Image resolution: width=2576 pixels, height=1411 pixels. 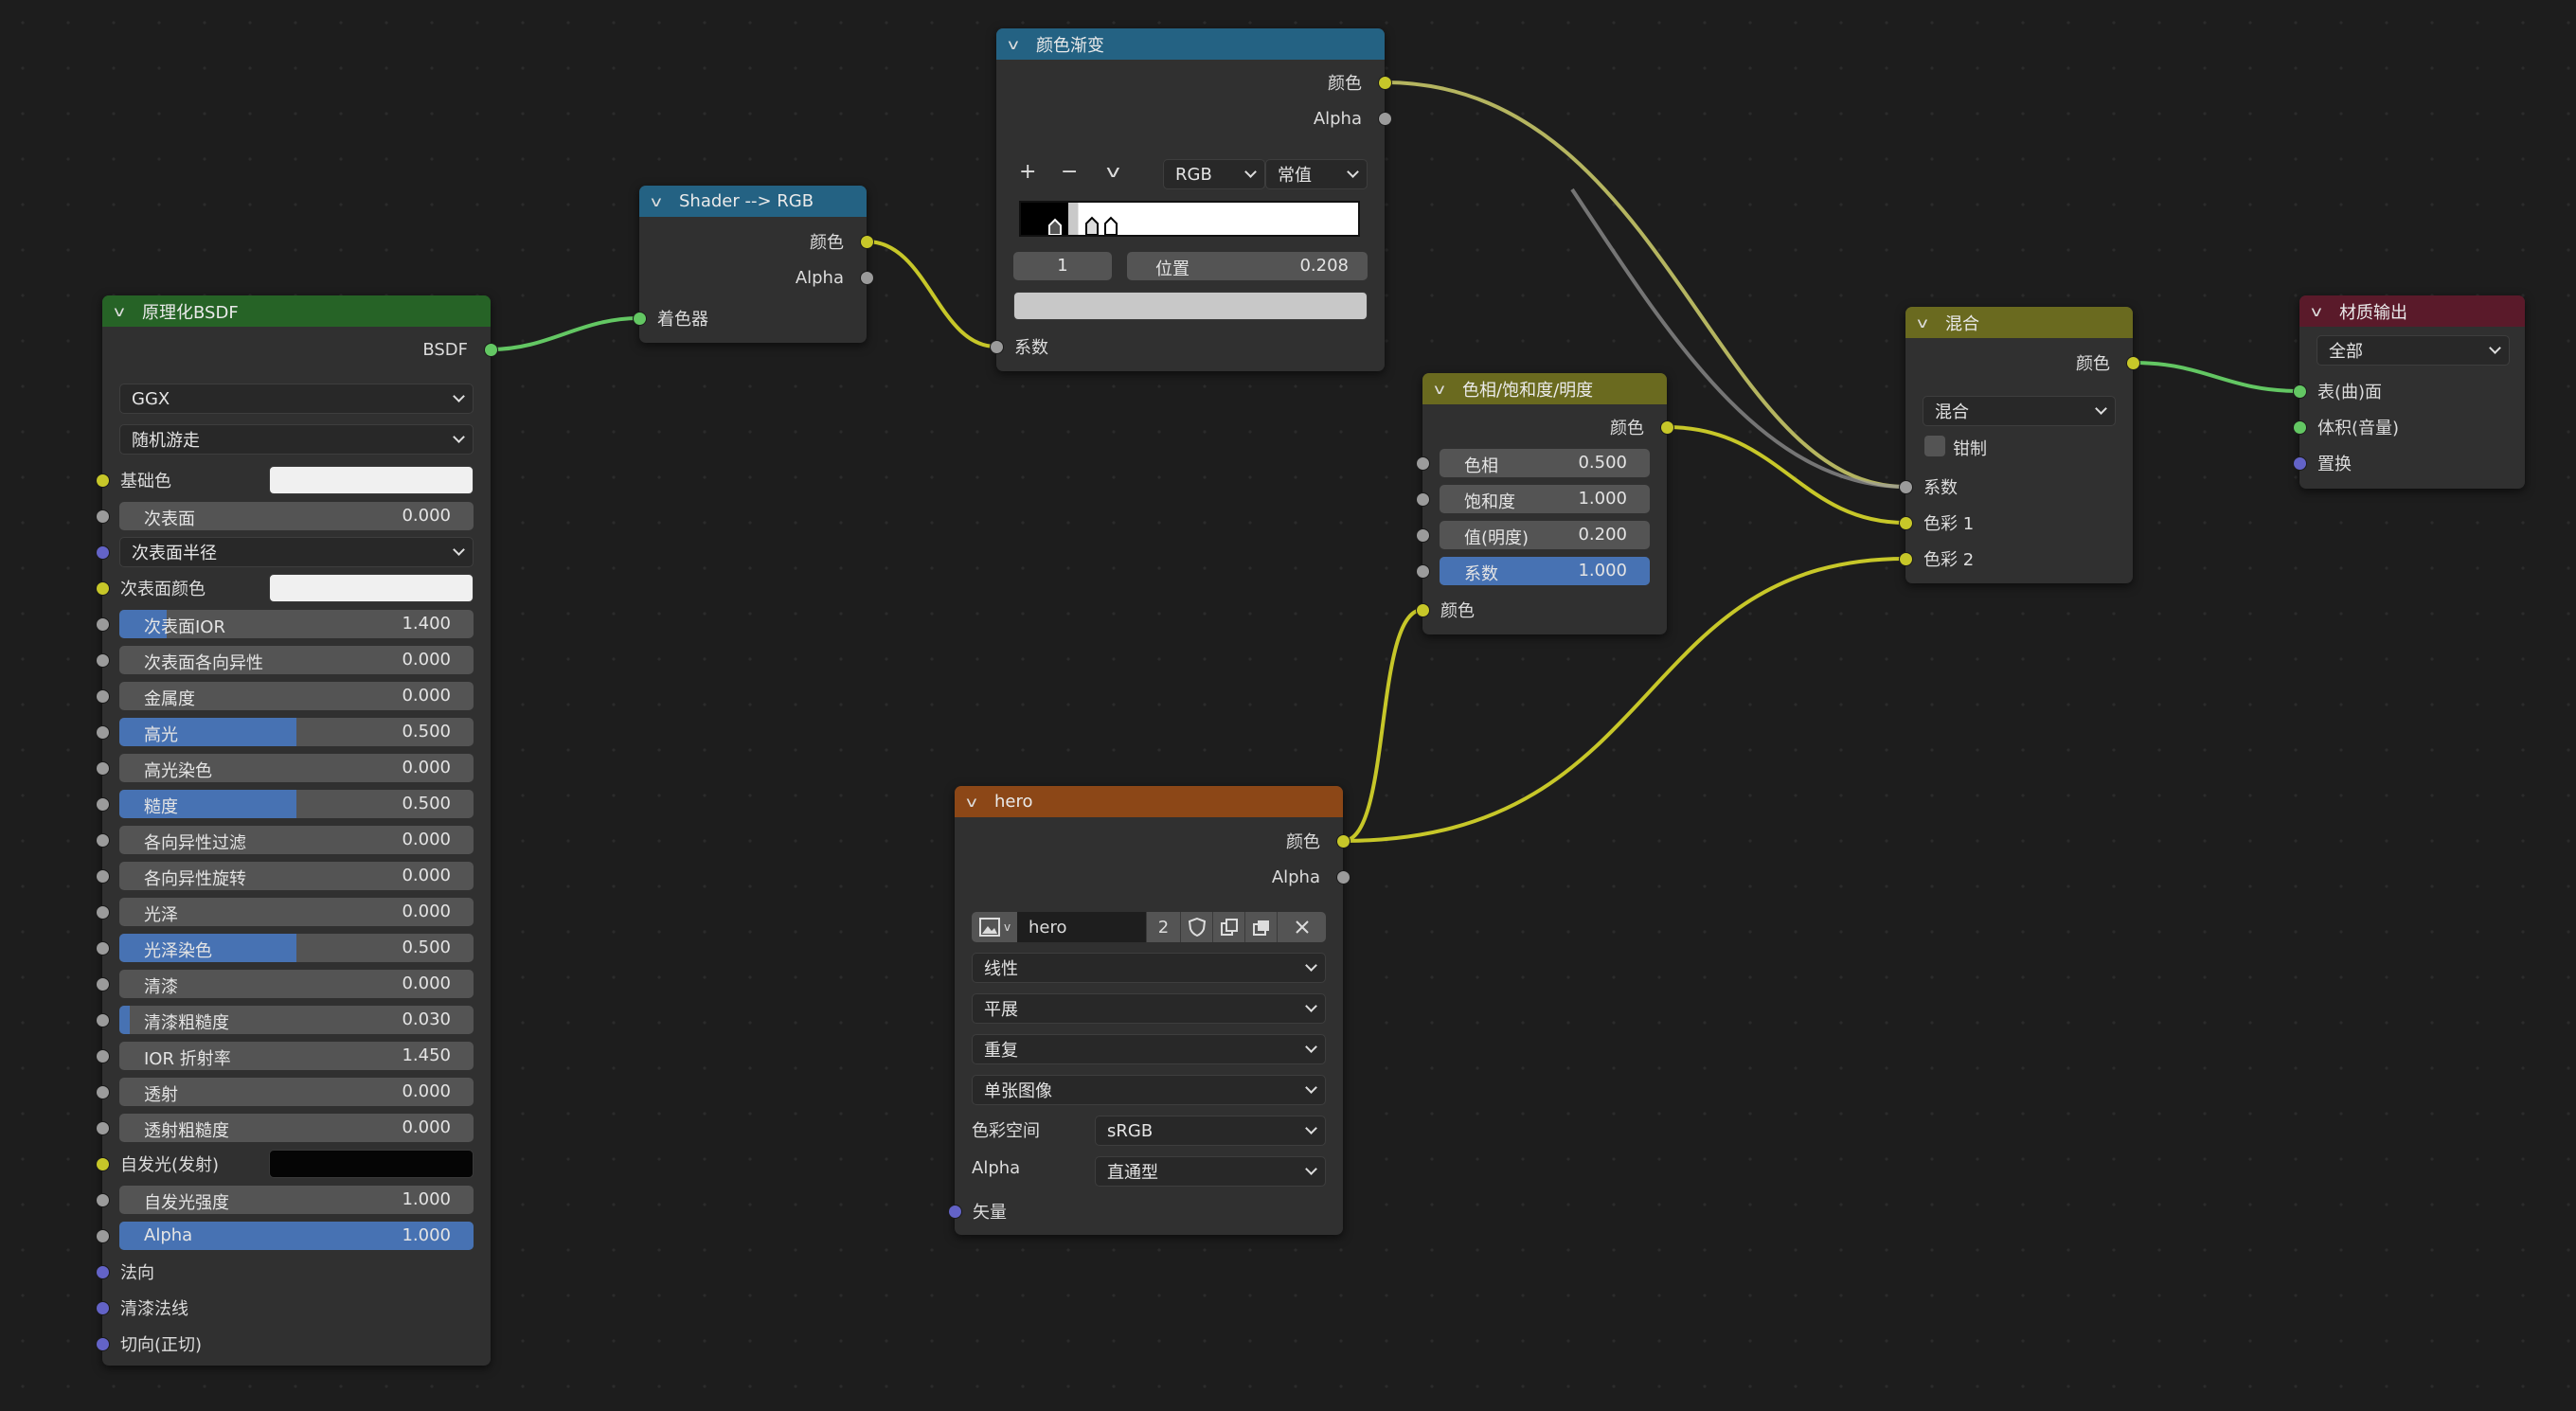 What do you see at coordinates (1111, 225) in the screenshot?
I see `stop-marker-2-active` at bounding box center [1111, 225].